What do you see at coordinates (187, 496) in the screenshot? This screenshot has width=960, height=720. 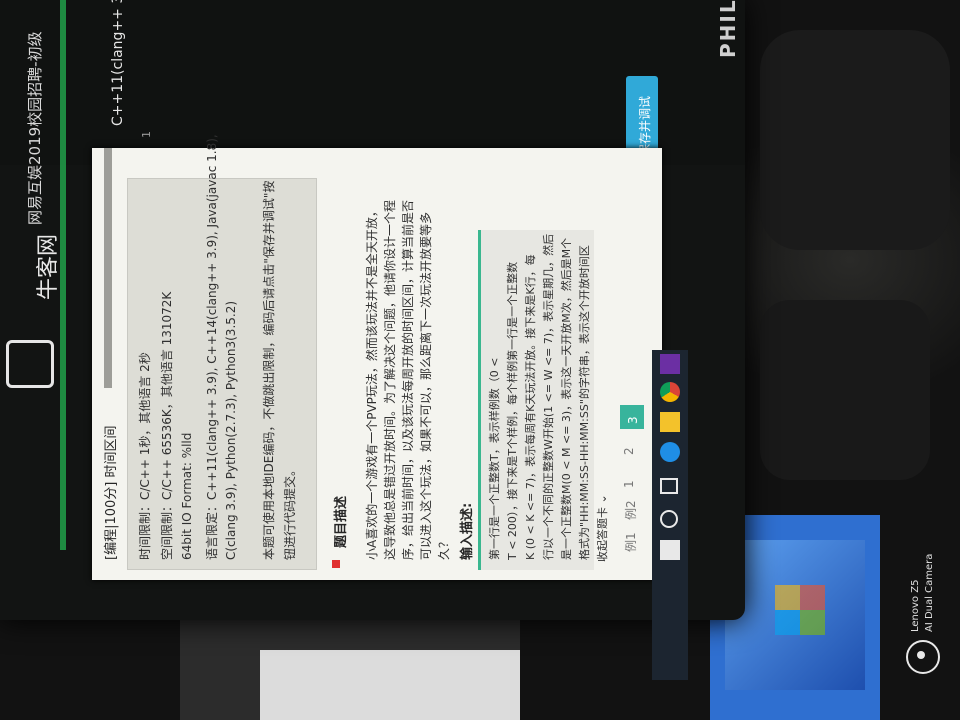 I see `io-format: 64bit IO Format: %lld` at bounding box center [187, 496].